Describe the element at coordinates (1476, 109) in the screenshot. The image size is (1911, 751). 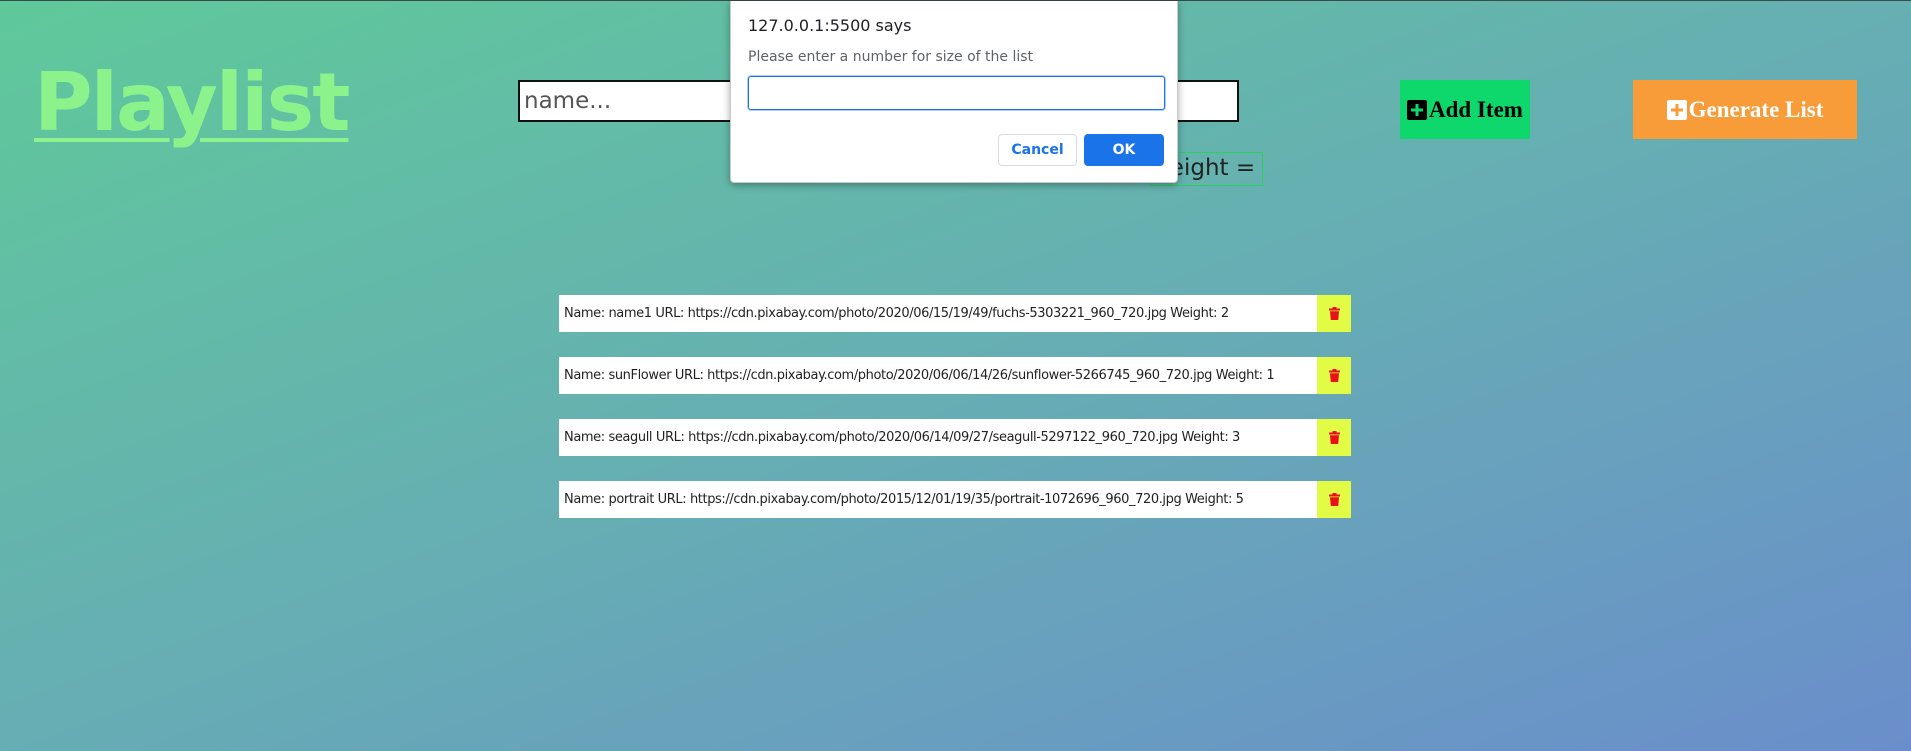
I see `add-item-label: Add Item` at that location.